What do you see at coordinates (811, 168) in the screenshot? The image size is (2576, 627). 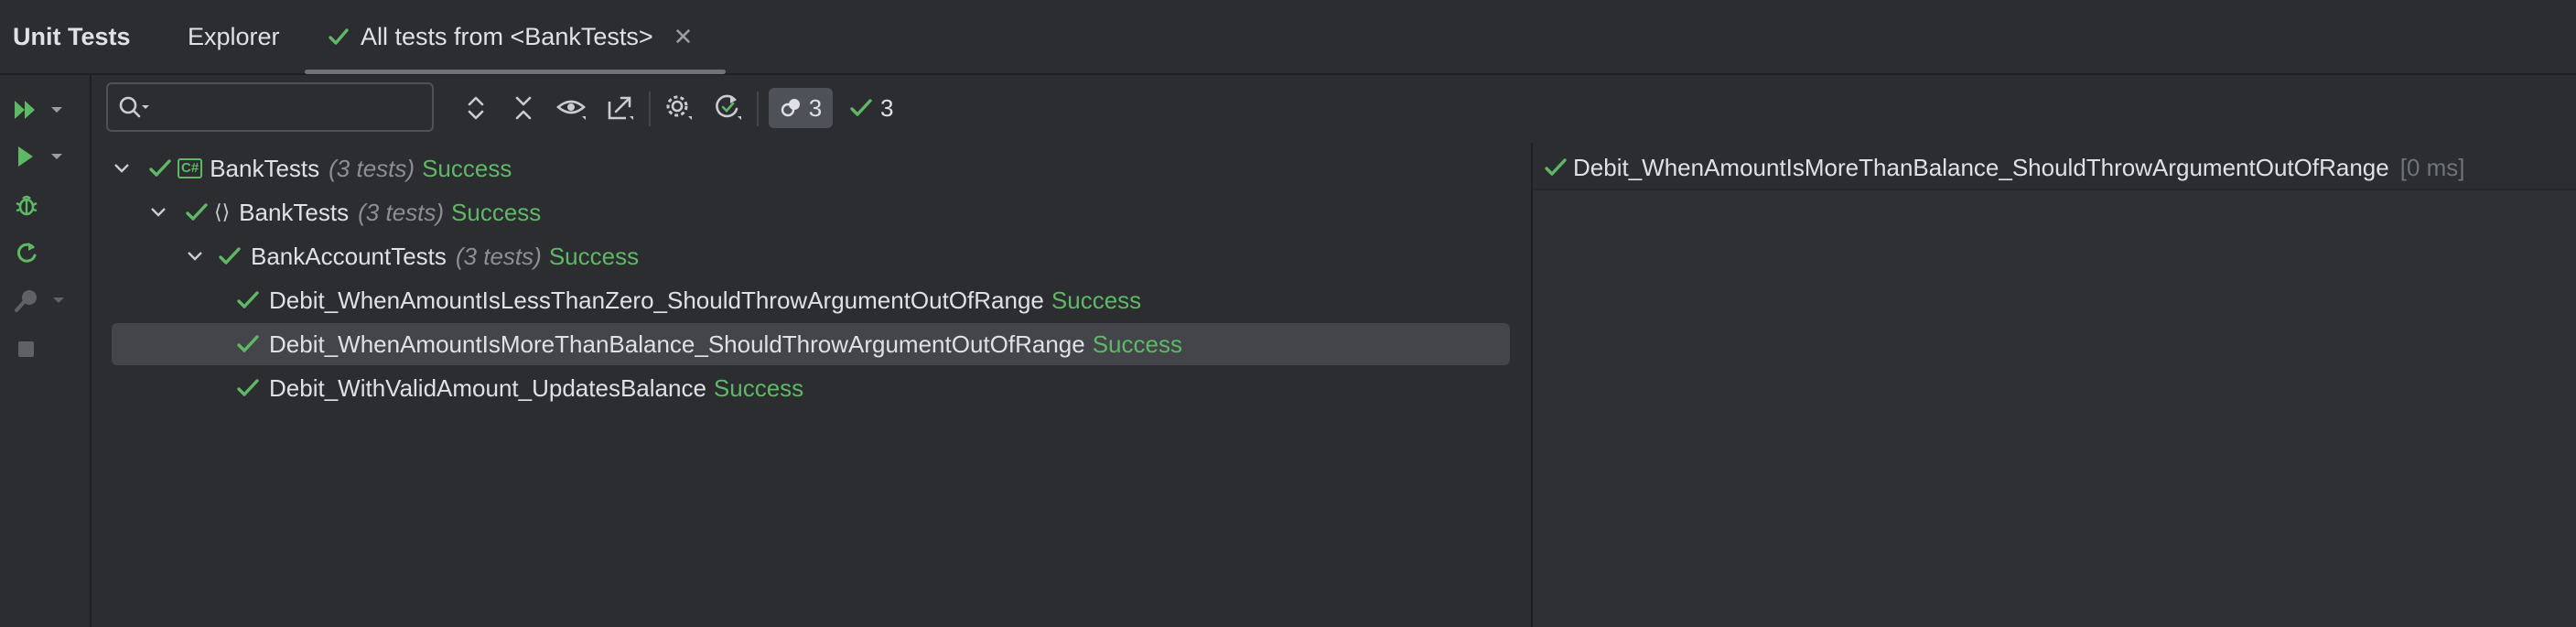 I see `tree-node-project: C# BankTests (3 tests) Success` at bounding box center [811, 168].